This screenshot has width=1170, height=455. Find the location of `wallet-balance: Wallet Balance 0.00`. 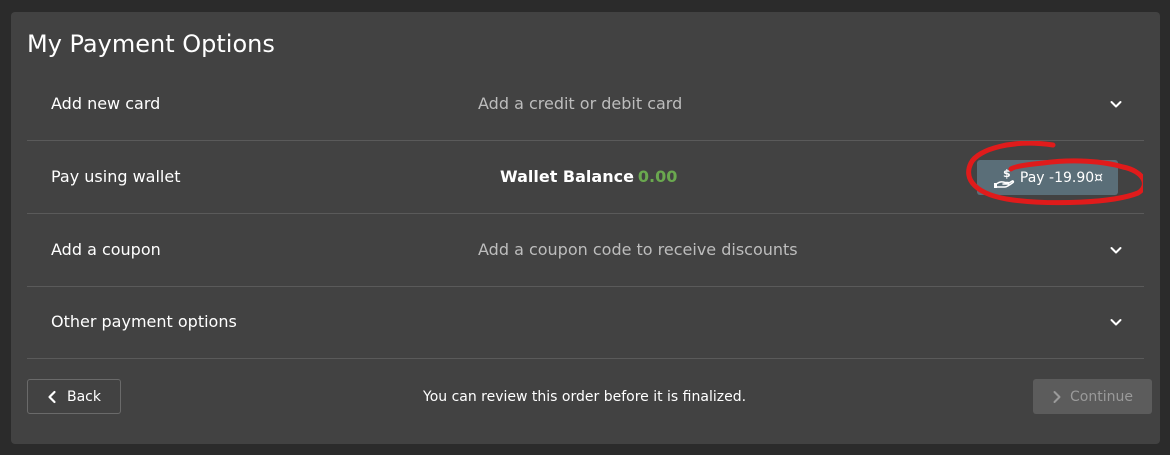

wallet-balance: Wallet Balance 0.00 is located at coordinates (588, 177).